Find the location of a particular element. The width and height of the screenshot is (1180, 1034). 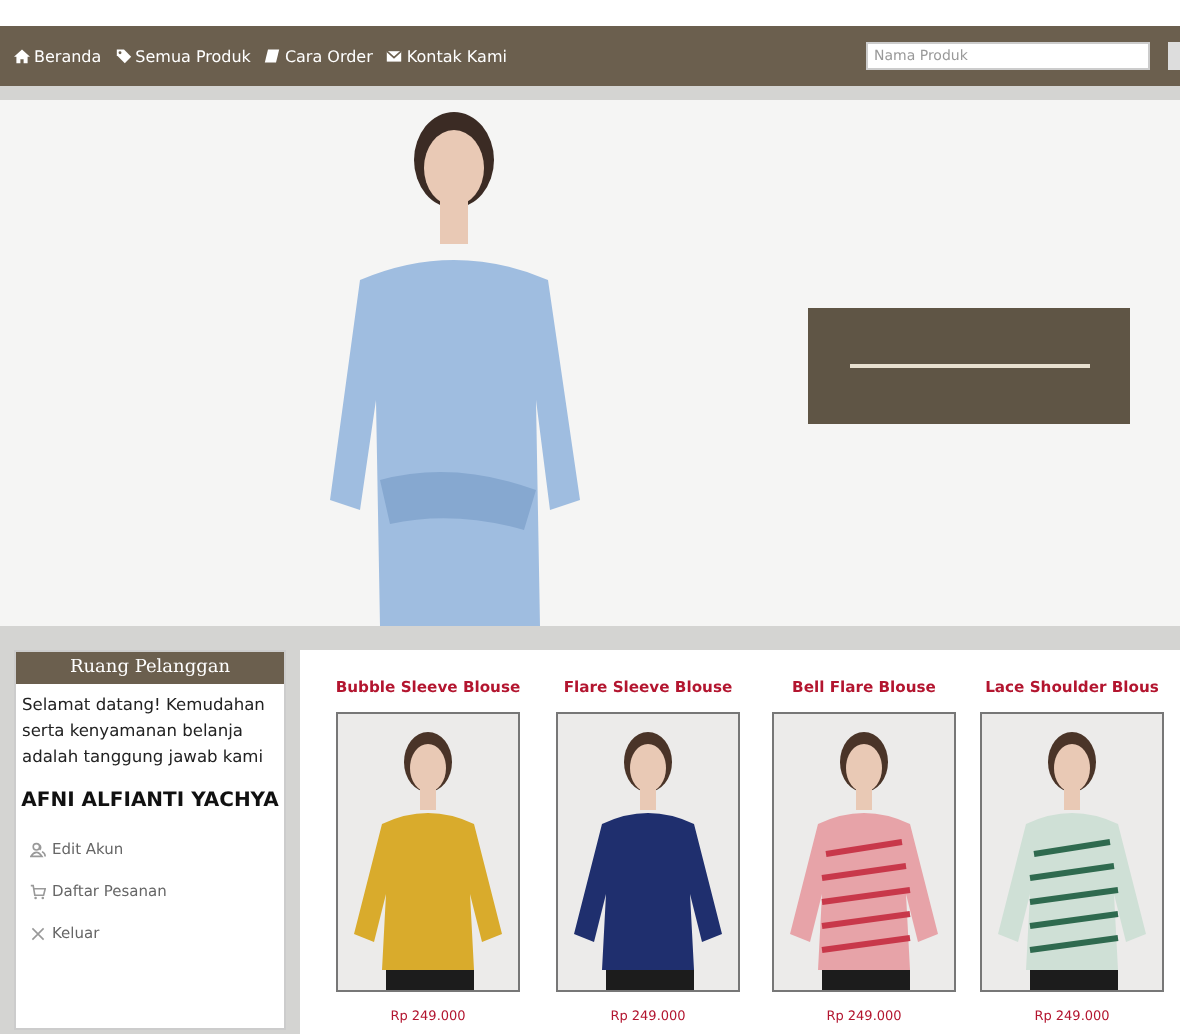

cart-icon is located at coordinates (38, 891).